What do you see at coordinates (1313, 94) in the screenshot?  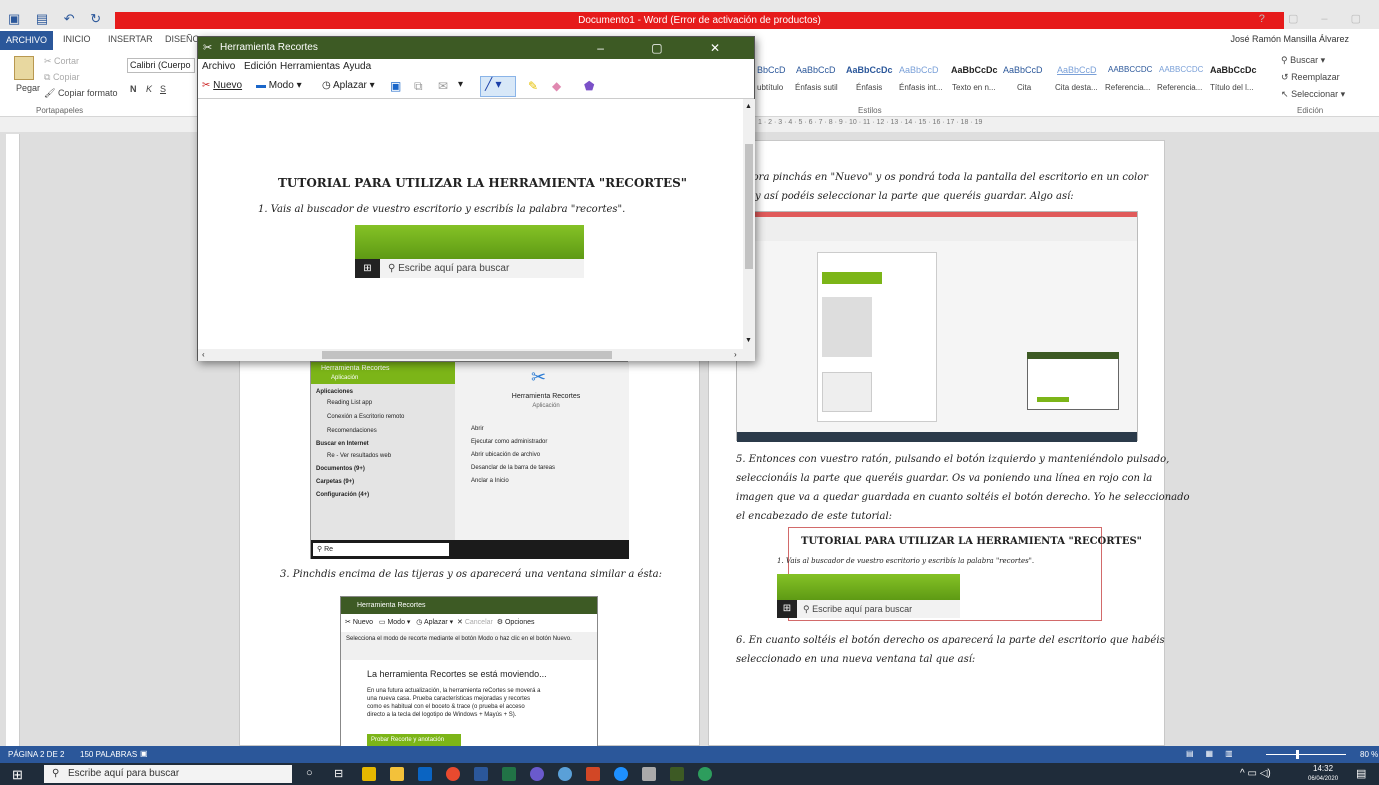 I see `select-button: ↖ Seleccionar ▾` at bounding box center [1313, 94].